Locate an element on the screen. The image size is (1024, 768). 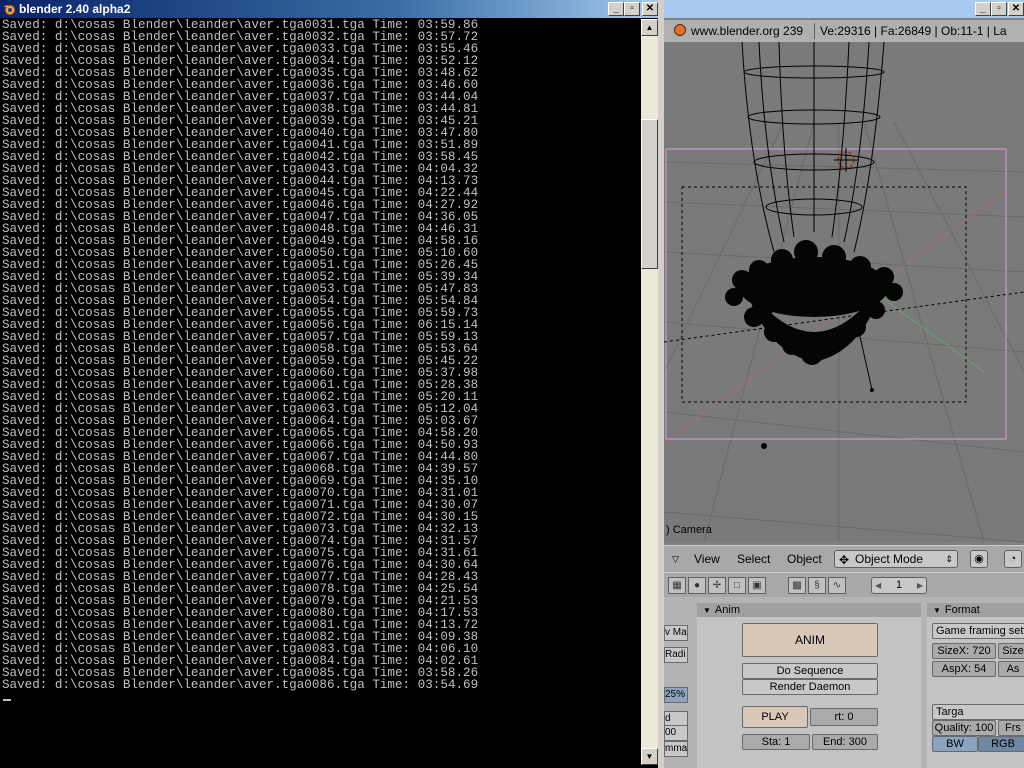
size-y-field: Size is located at coordinates (1011, 651).